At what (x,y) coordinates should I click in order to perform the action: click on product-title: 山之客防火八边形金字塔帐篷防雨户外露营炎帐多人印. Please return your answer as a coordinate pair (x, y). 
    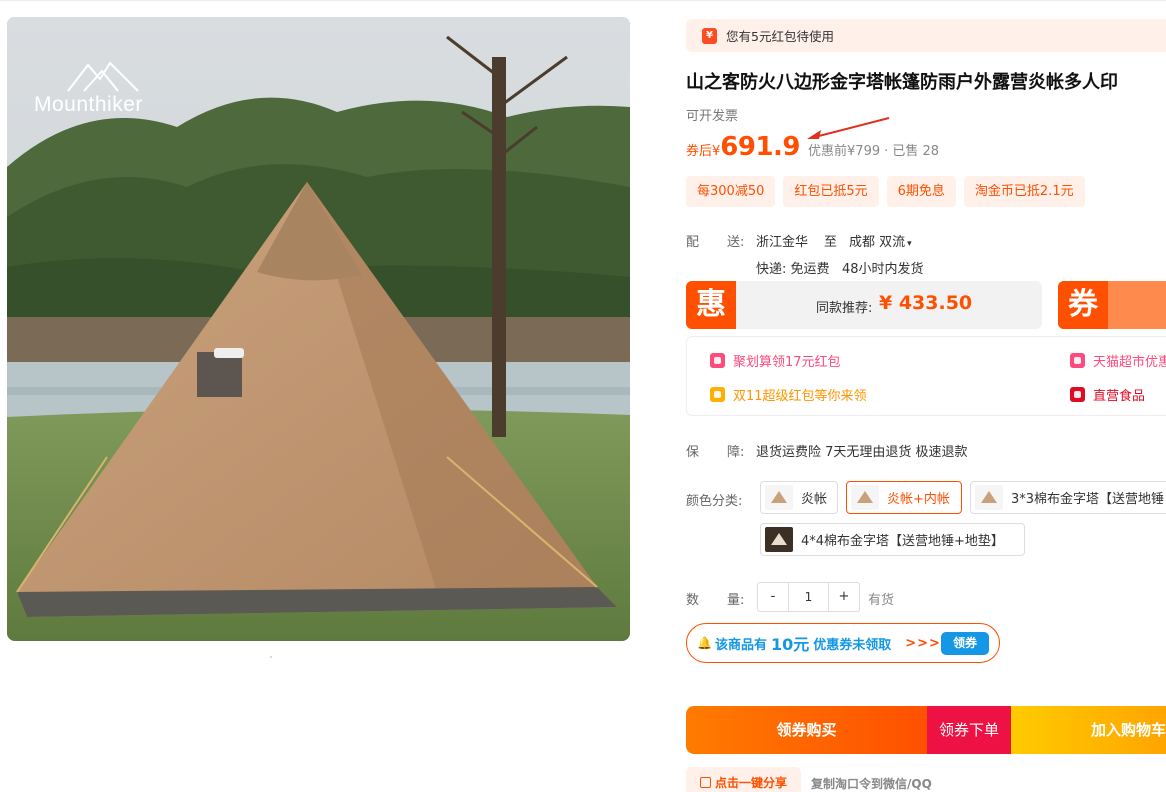
    Looking at the image, I should click on (902, 82).